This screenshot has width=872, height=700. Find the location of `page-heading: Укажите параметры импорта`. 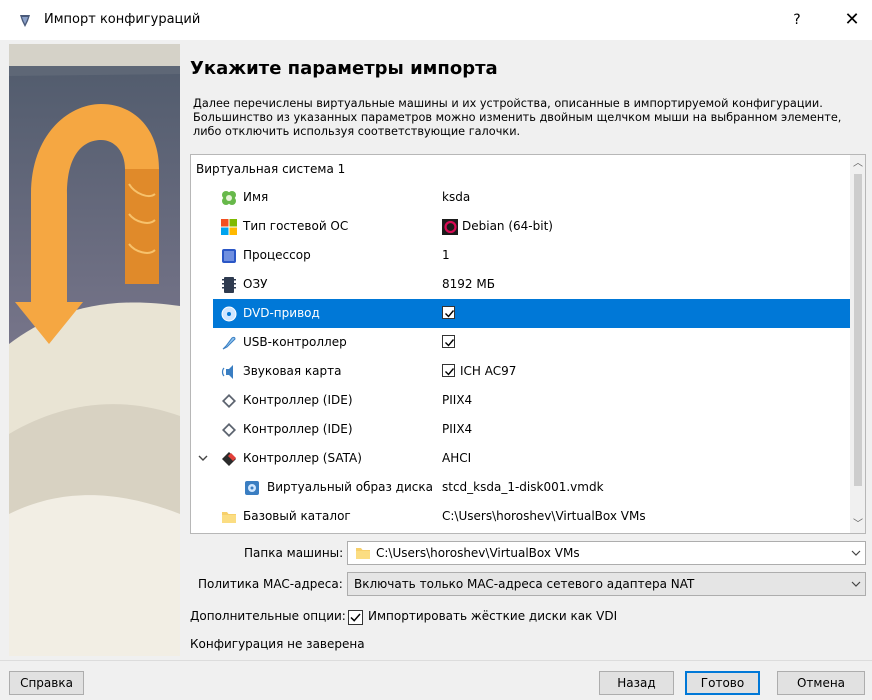

page-heading: Укажите параметры импорта is located at coordinates (344, 68).